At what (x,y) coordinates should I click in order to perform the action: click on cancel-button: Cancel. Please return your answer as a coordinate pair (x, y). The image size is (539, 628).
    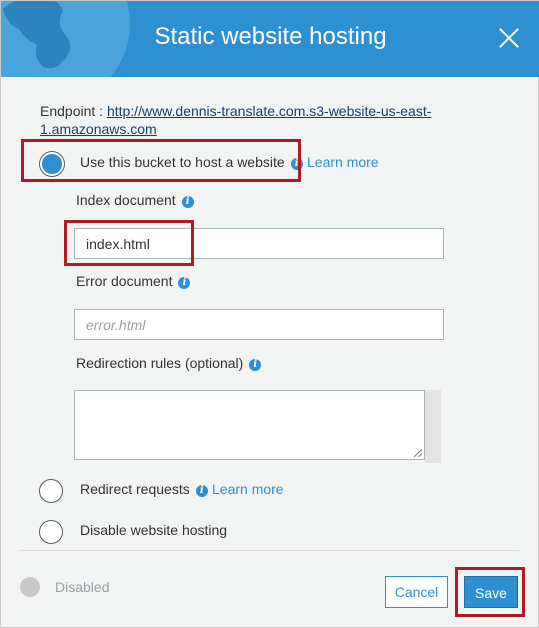
    Looking at the image, I should click on (416, 592).